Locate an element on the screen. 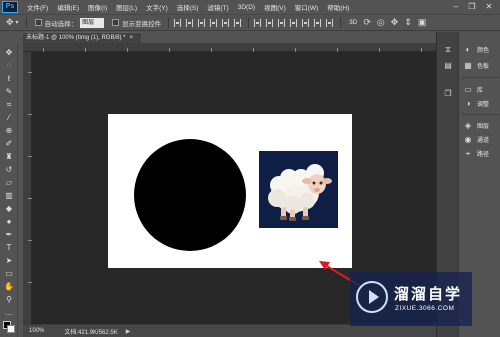 This screenshot has height=337, width=500. 3d-pan-icon: ✥ is located at coordinates (395, 22).